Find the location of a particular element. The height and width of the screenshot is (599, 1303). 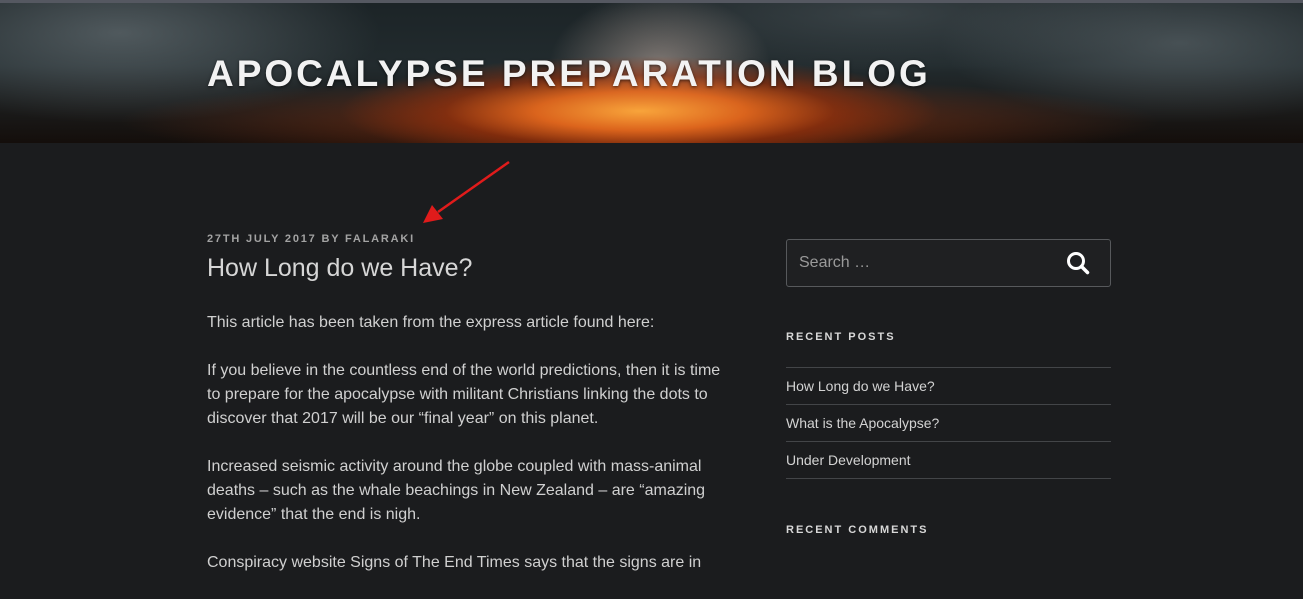

author-link: FALARAKI is located at coordinates (380, 239).